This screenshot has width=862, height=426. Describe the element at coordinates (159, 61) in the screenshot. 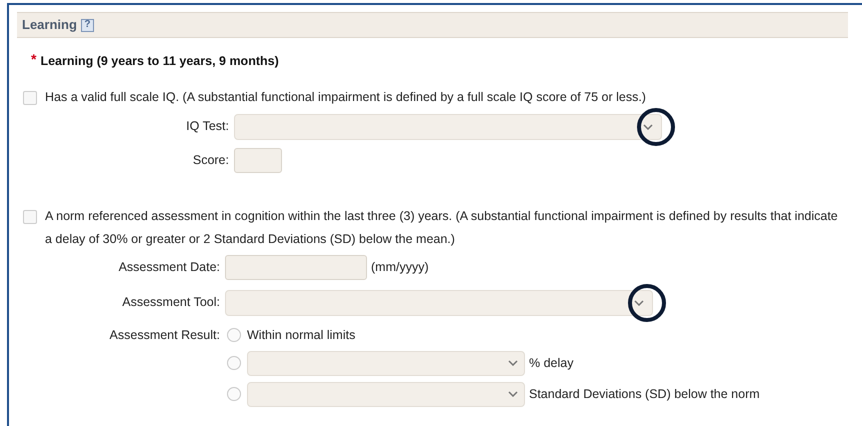

I see `requirement-title: Learning (9 years to 11 years, 9 months)` at that location.